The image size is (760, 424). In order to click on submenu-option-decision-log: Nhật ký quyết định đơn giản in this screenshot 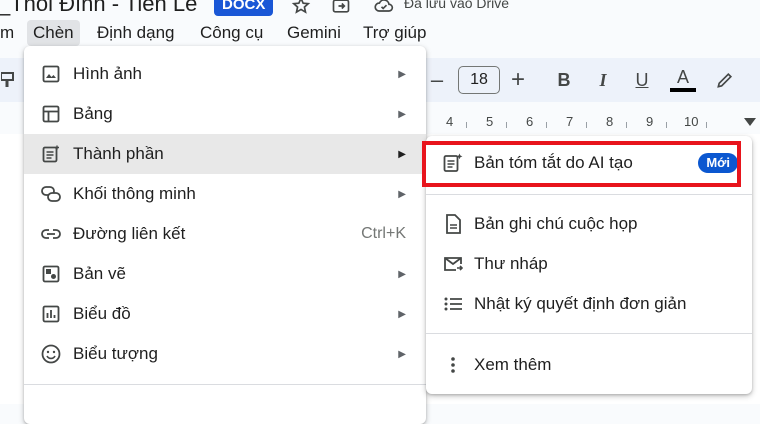, I will do `click(589, 304)`.